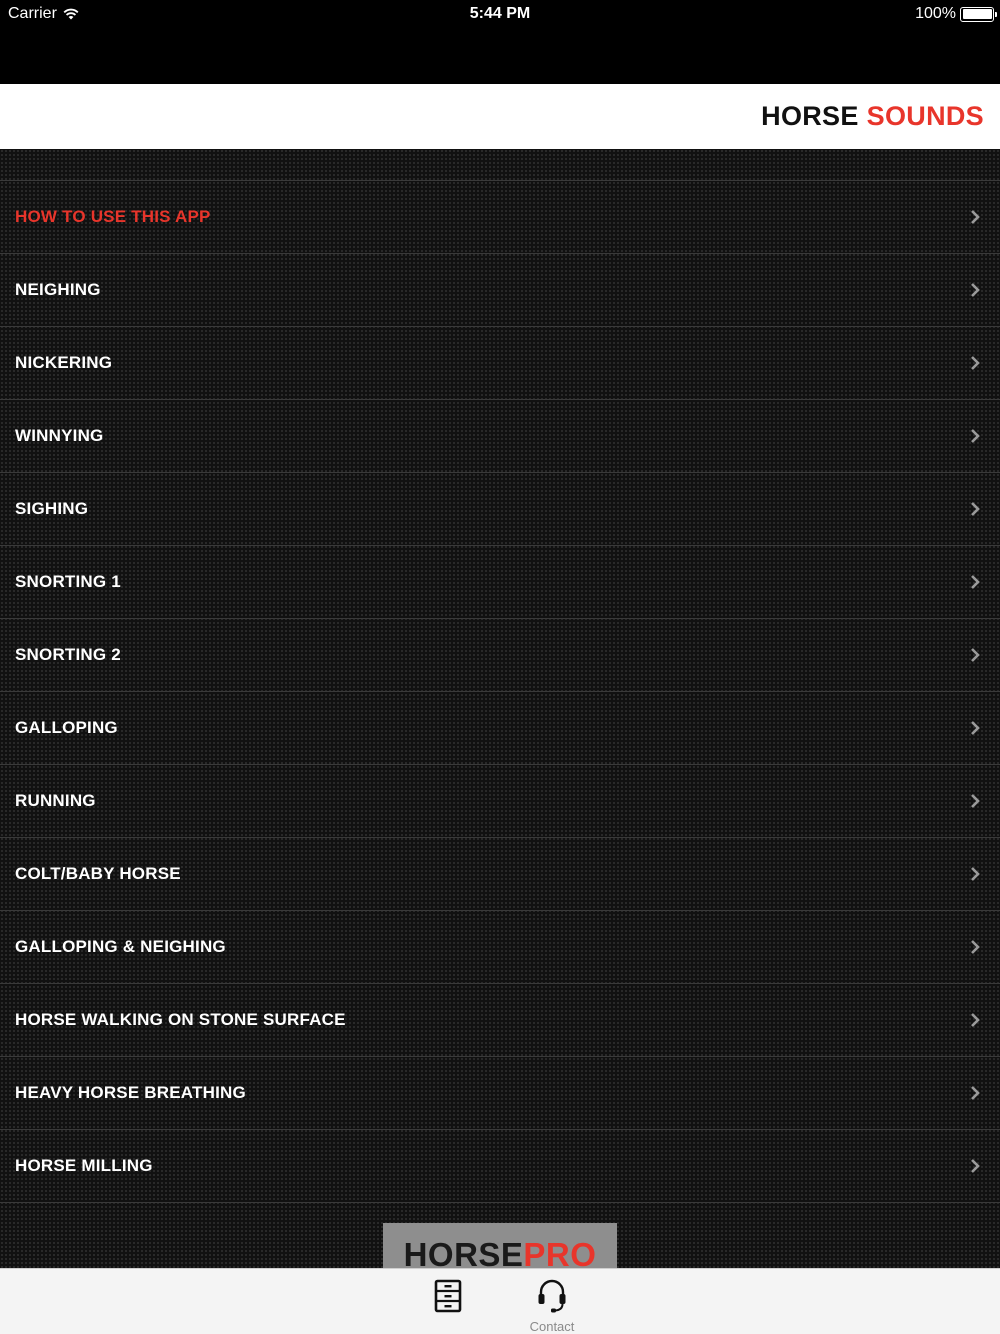 This screenshot has width=1000, height=1334. I want to click on battery-percent: 100%, so click(935, 13).